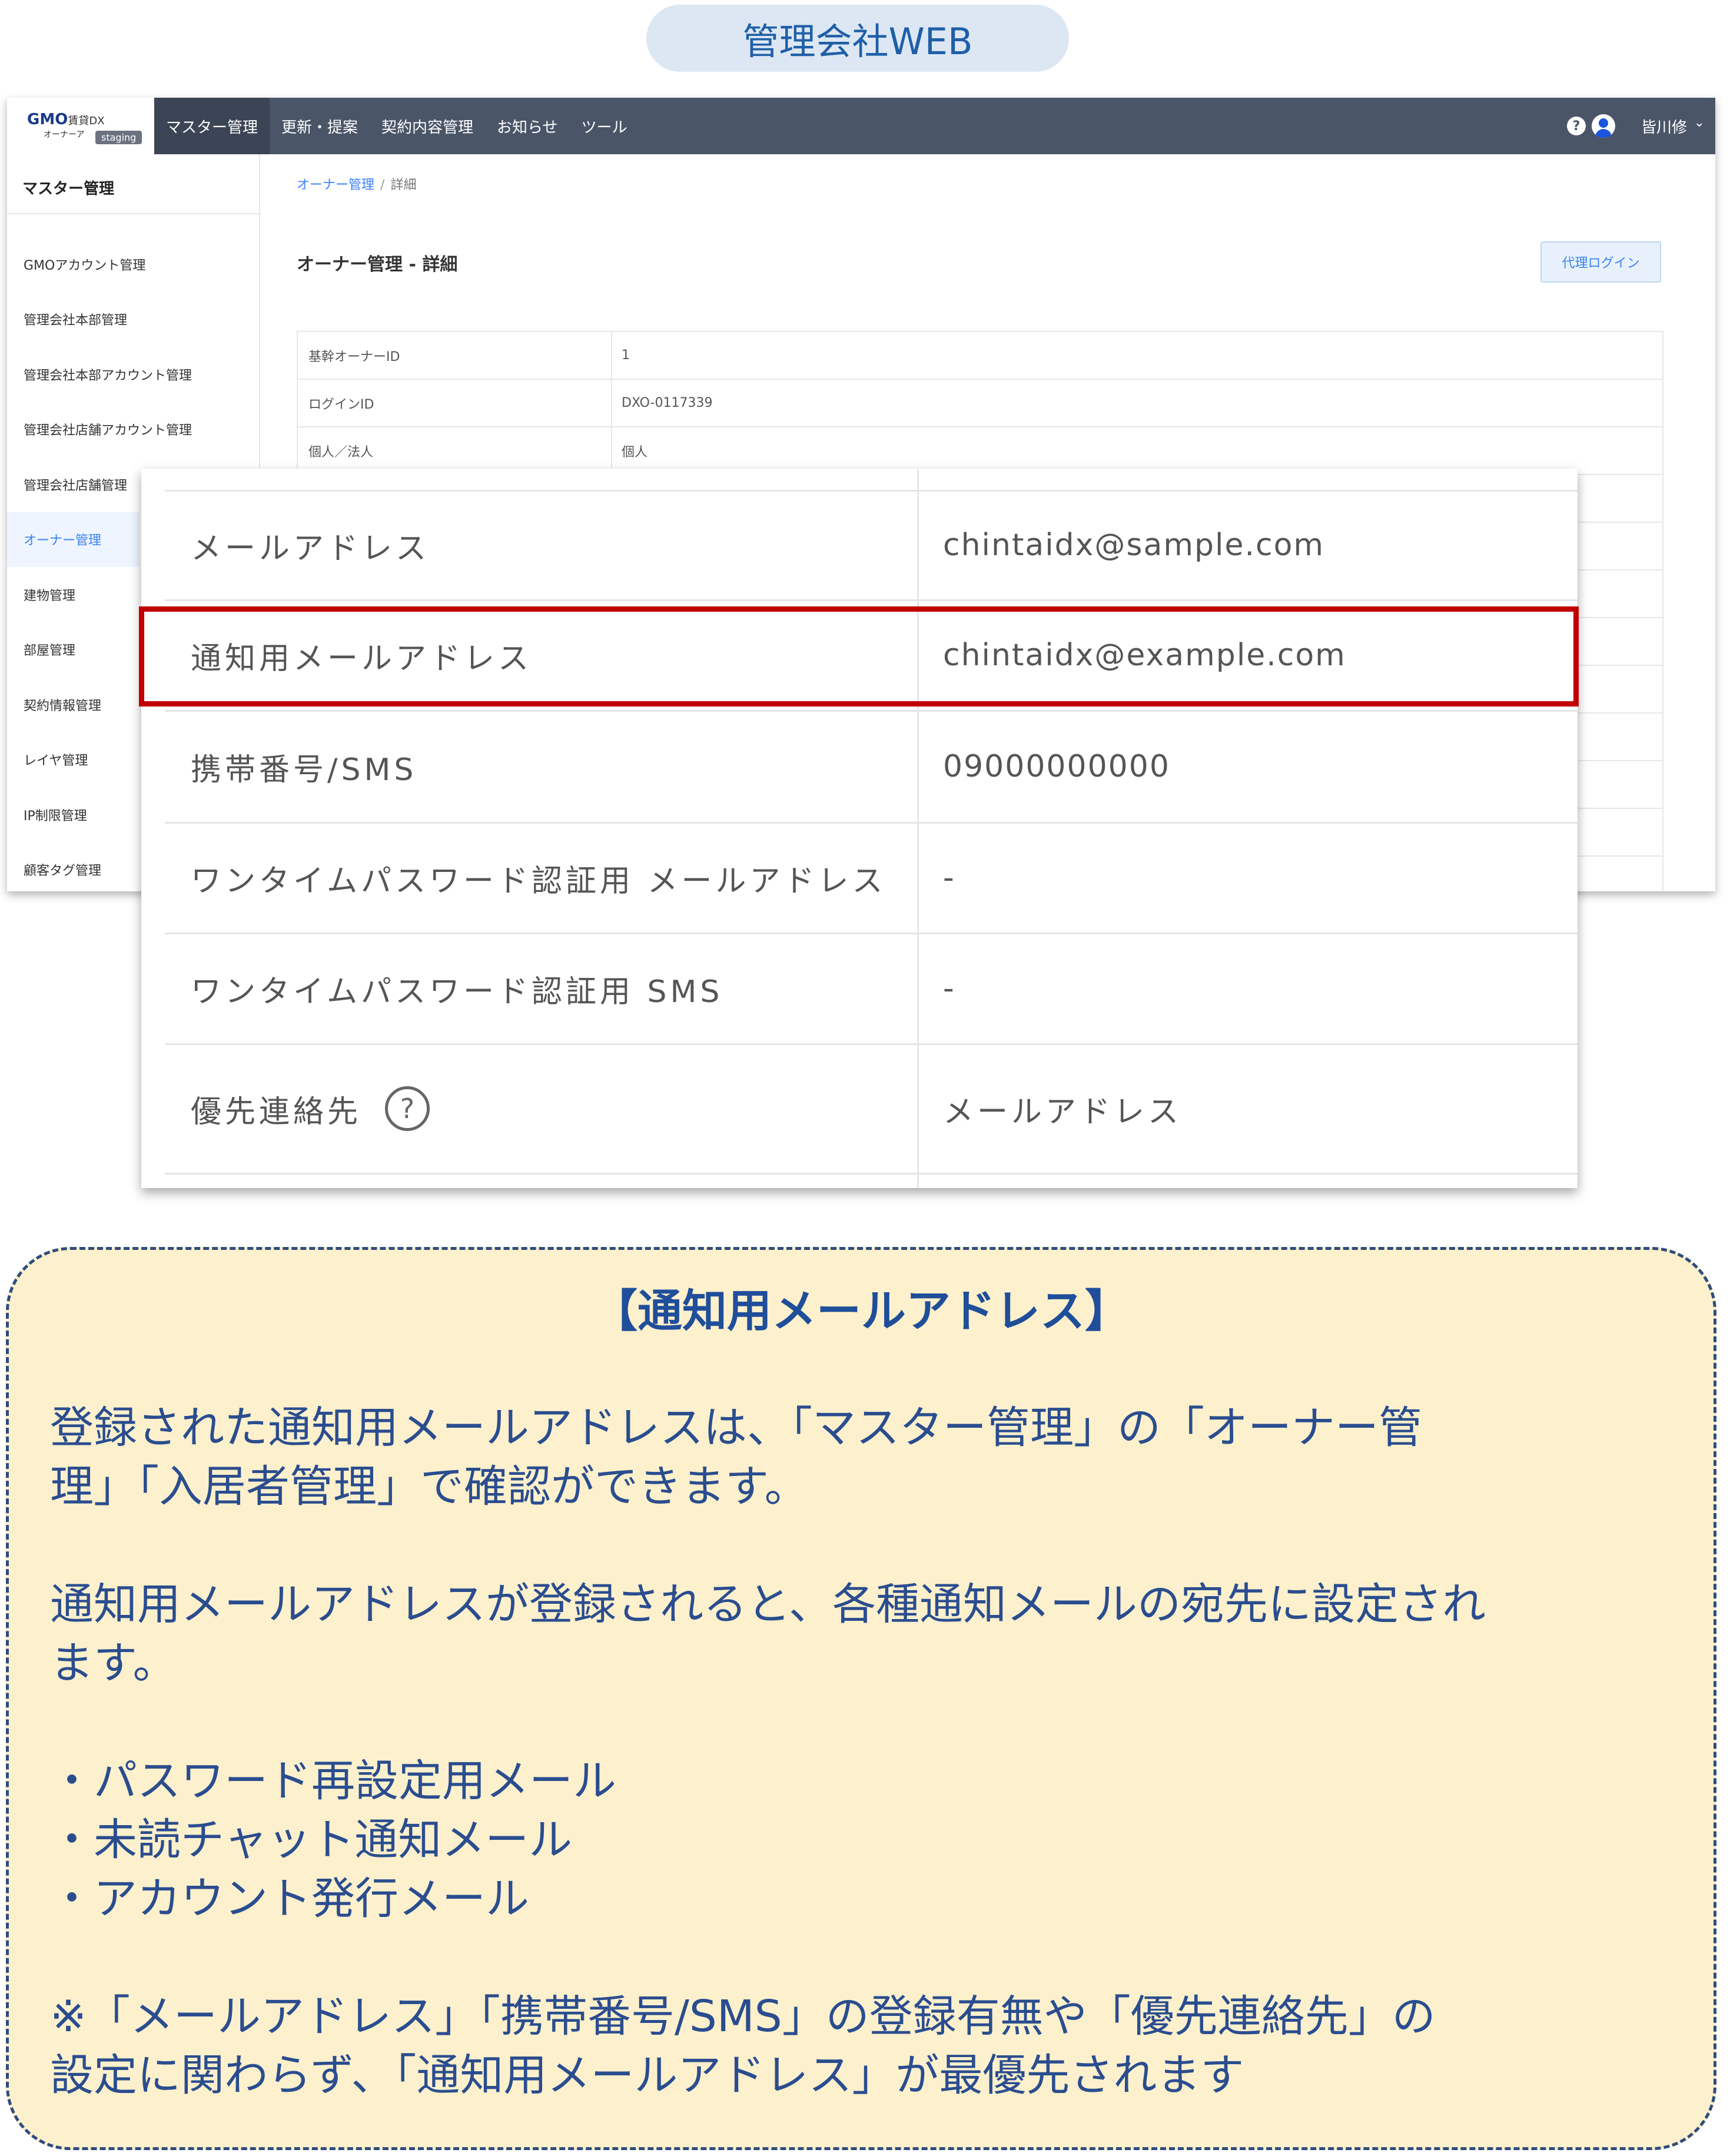 This screenshot has width=1730, height=2156. Describe the element at coordinates (857, 38) in the screenshot. I see `app-title-pill: 管理会社WEB` at that location.